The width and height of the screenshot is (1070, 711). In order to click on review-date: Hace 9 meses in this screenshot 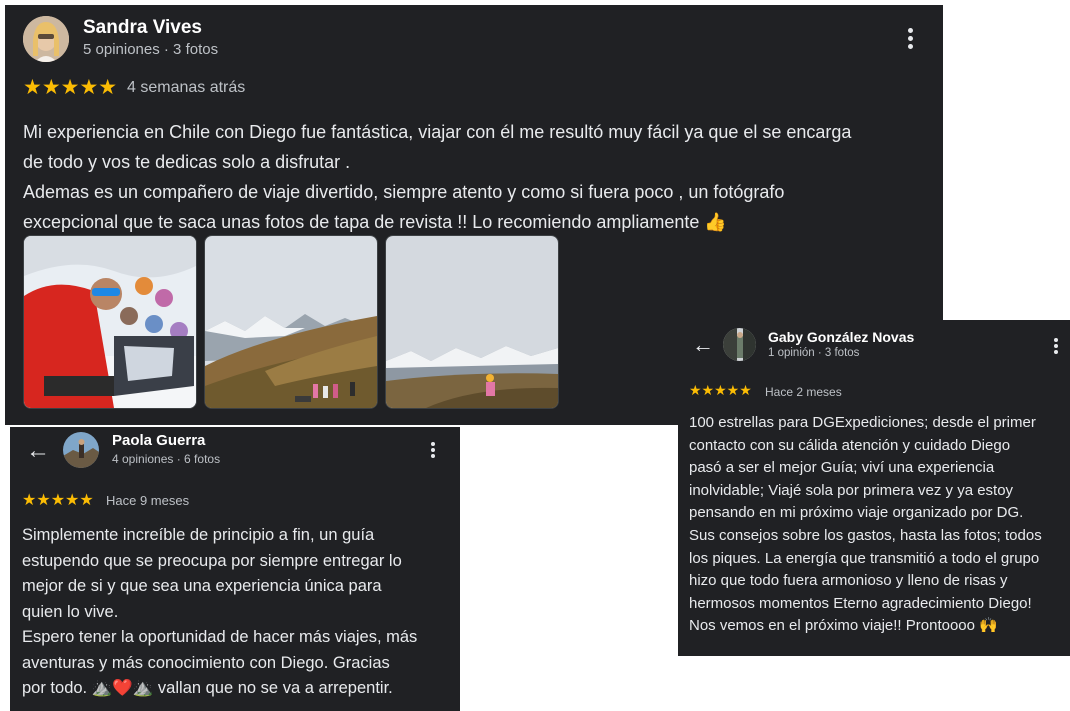, I will do `click(148, 500)`.